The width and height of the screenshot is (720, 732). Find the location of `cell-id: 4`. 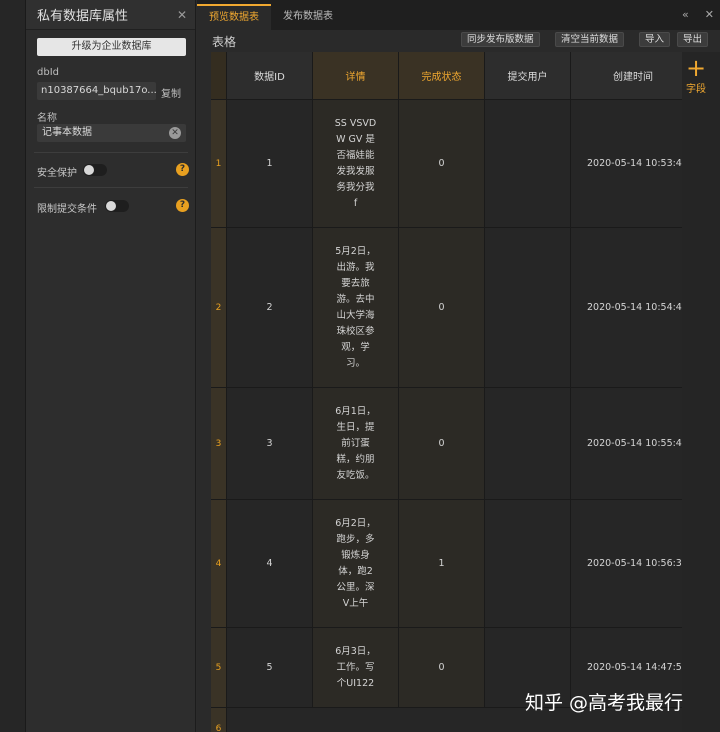

cell-id: 4 is located at coordinates (270, 564).